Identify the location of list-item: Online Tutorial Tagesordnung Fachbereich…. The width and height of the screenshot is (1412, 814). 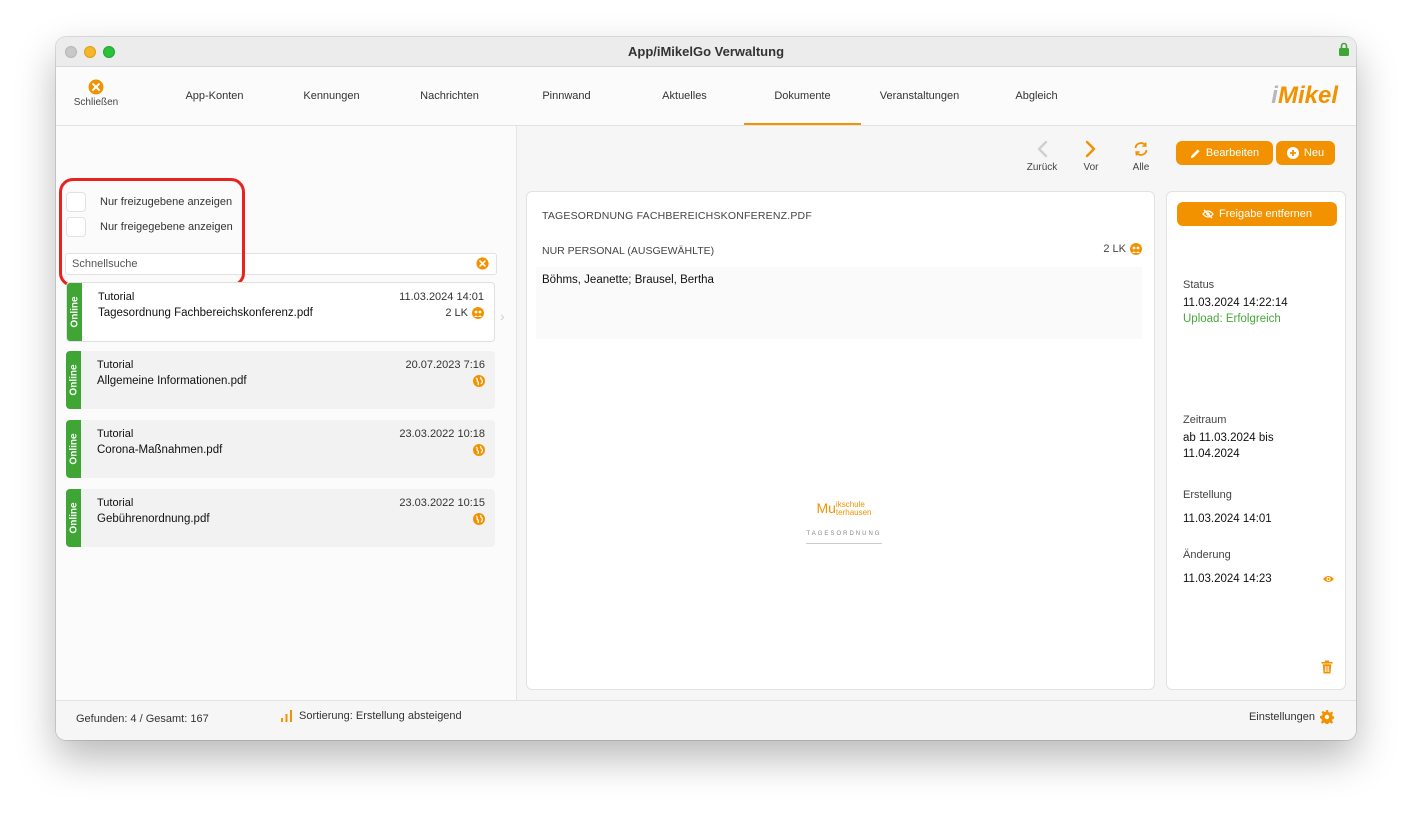
(280, 312).